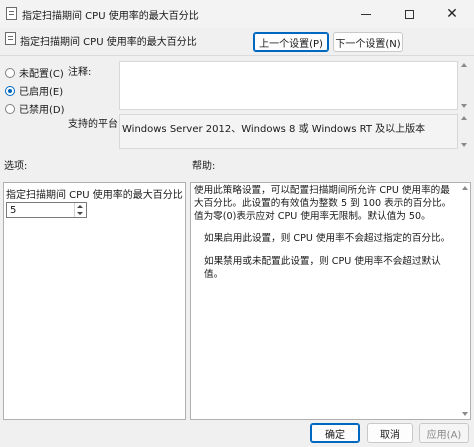  I want to click on stepper-buttons, so click(80, 210).